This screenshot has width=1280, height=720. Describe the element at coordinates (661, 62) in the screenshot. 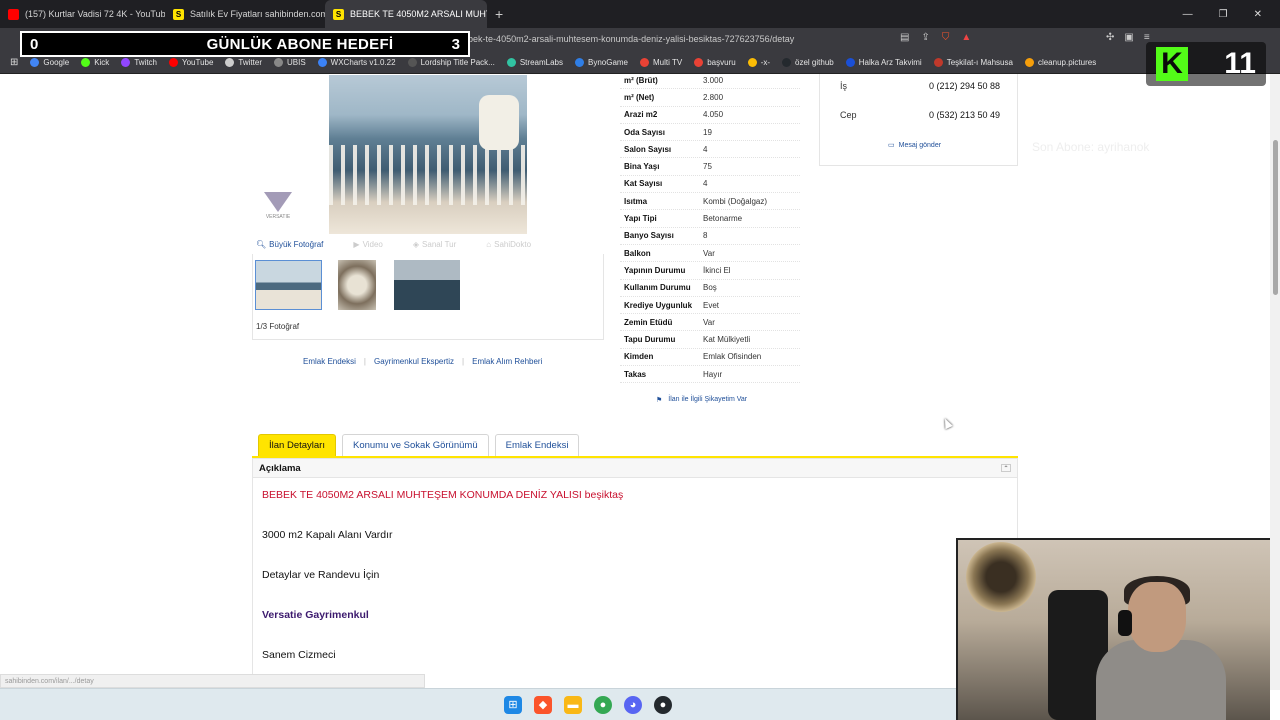

I see `bookmark-multitv: Multi TV` at that location.